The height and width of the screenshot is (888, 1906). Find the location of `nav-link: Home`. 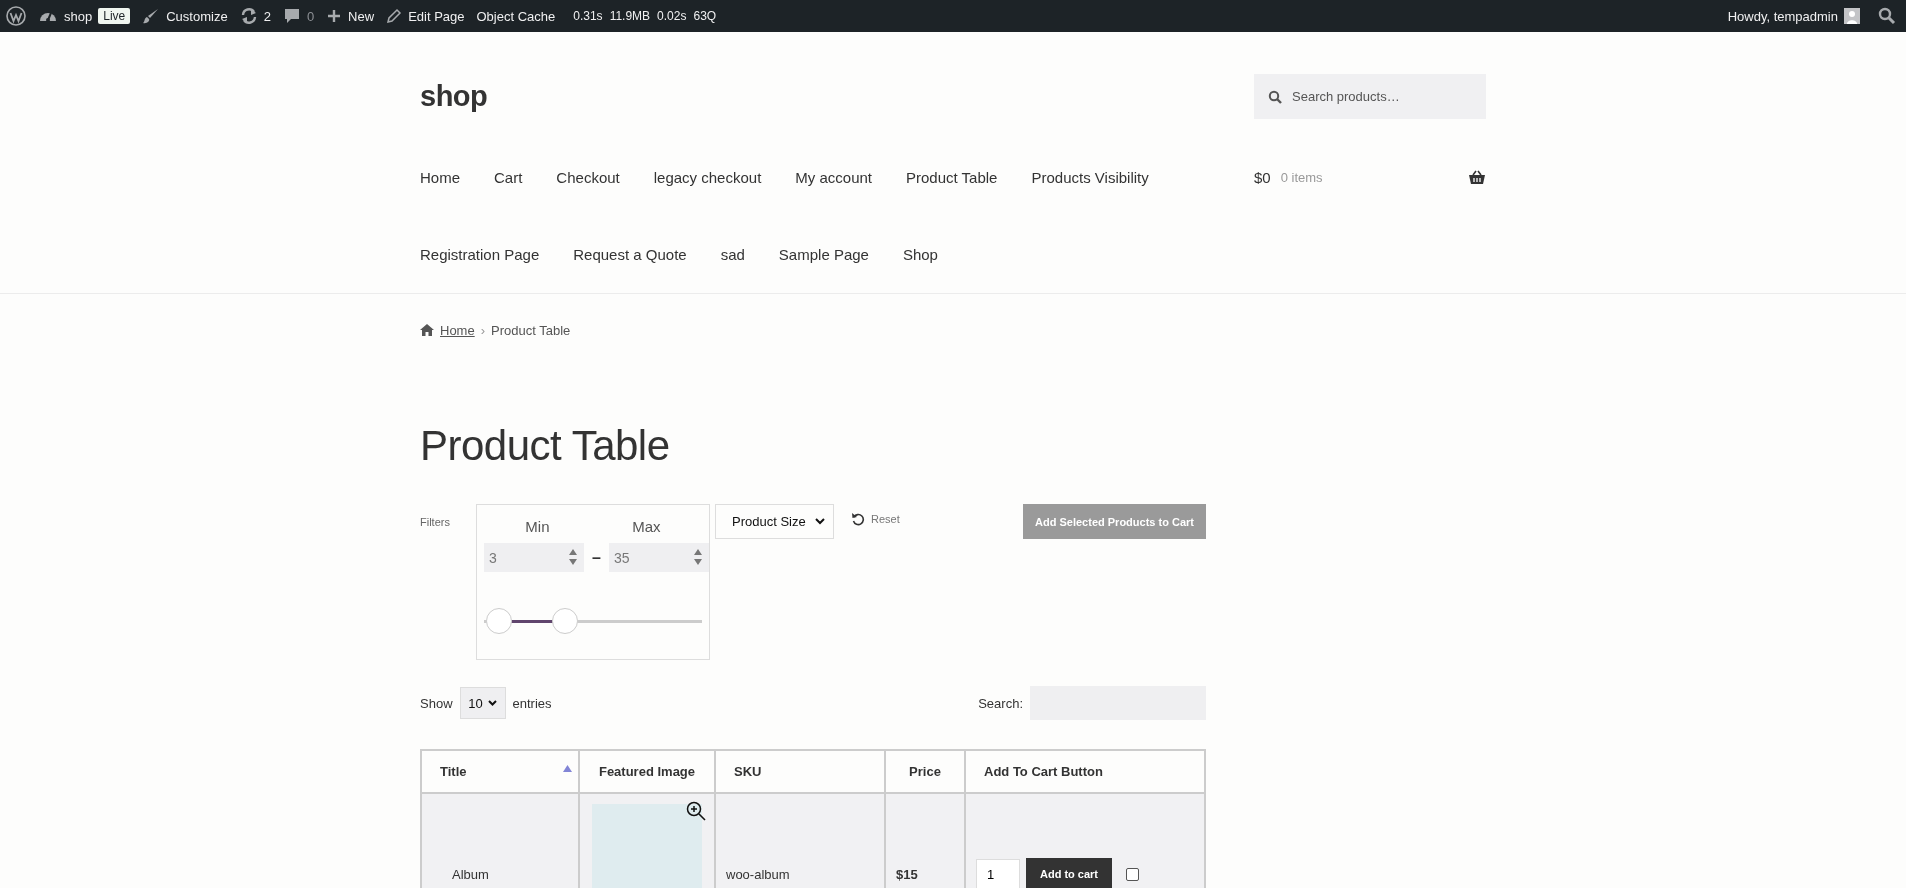

nav-link: Home is located at coordinates (440, 177).